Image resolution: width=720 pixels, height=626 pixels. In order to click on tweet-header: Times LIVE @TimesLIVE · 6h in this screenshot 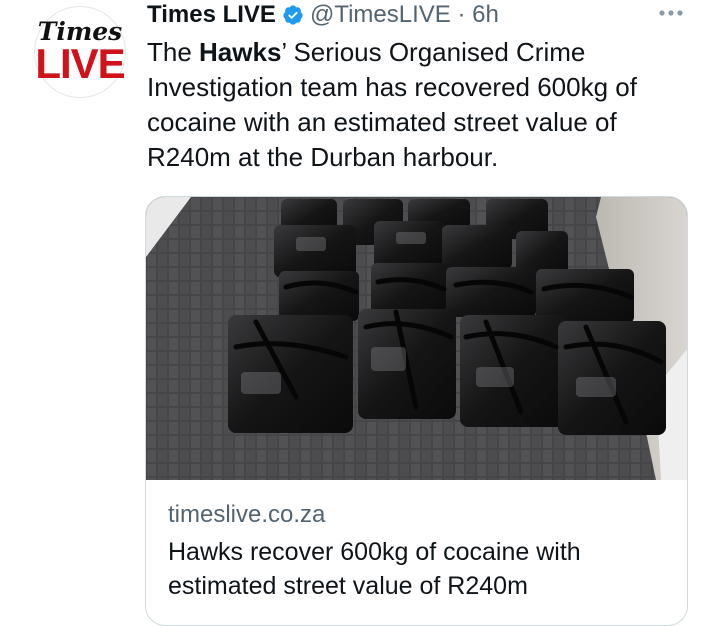, I will do `click(323, 15)`.